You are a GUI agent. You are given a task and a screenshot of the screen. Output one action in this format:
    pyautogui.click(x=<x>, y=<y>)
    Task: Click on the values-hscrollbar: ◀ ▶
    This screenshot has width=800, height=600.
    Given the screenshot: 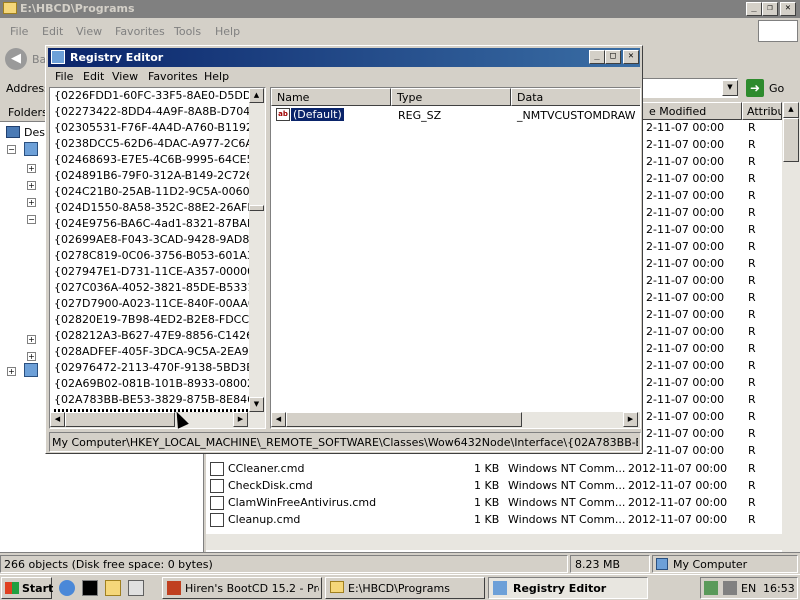 What is the action you would take?
    pyautogui.click(x=455, y=420)
    